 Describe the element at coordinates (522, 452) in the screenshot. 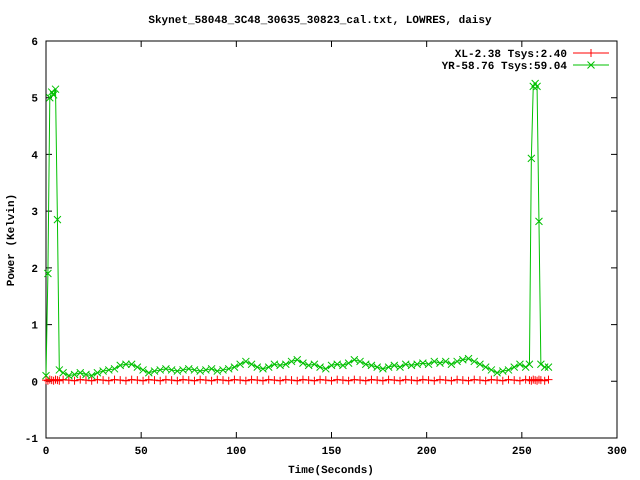

I see `tick-label: 250` at that location.